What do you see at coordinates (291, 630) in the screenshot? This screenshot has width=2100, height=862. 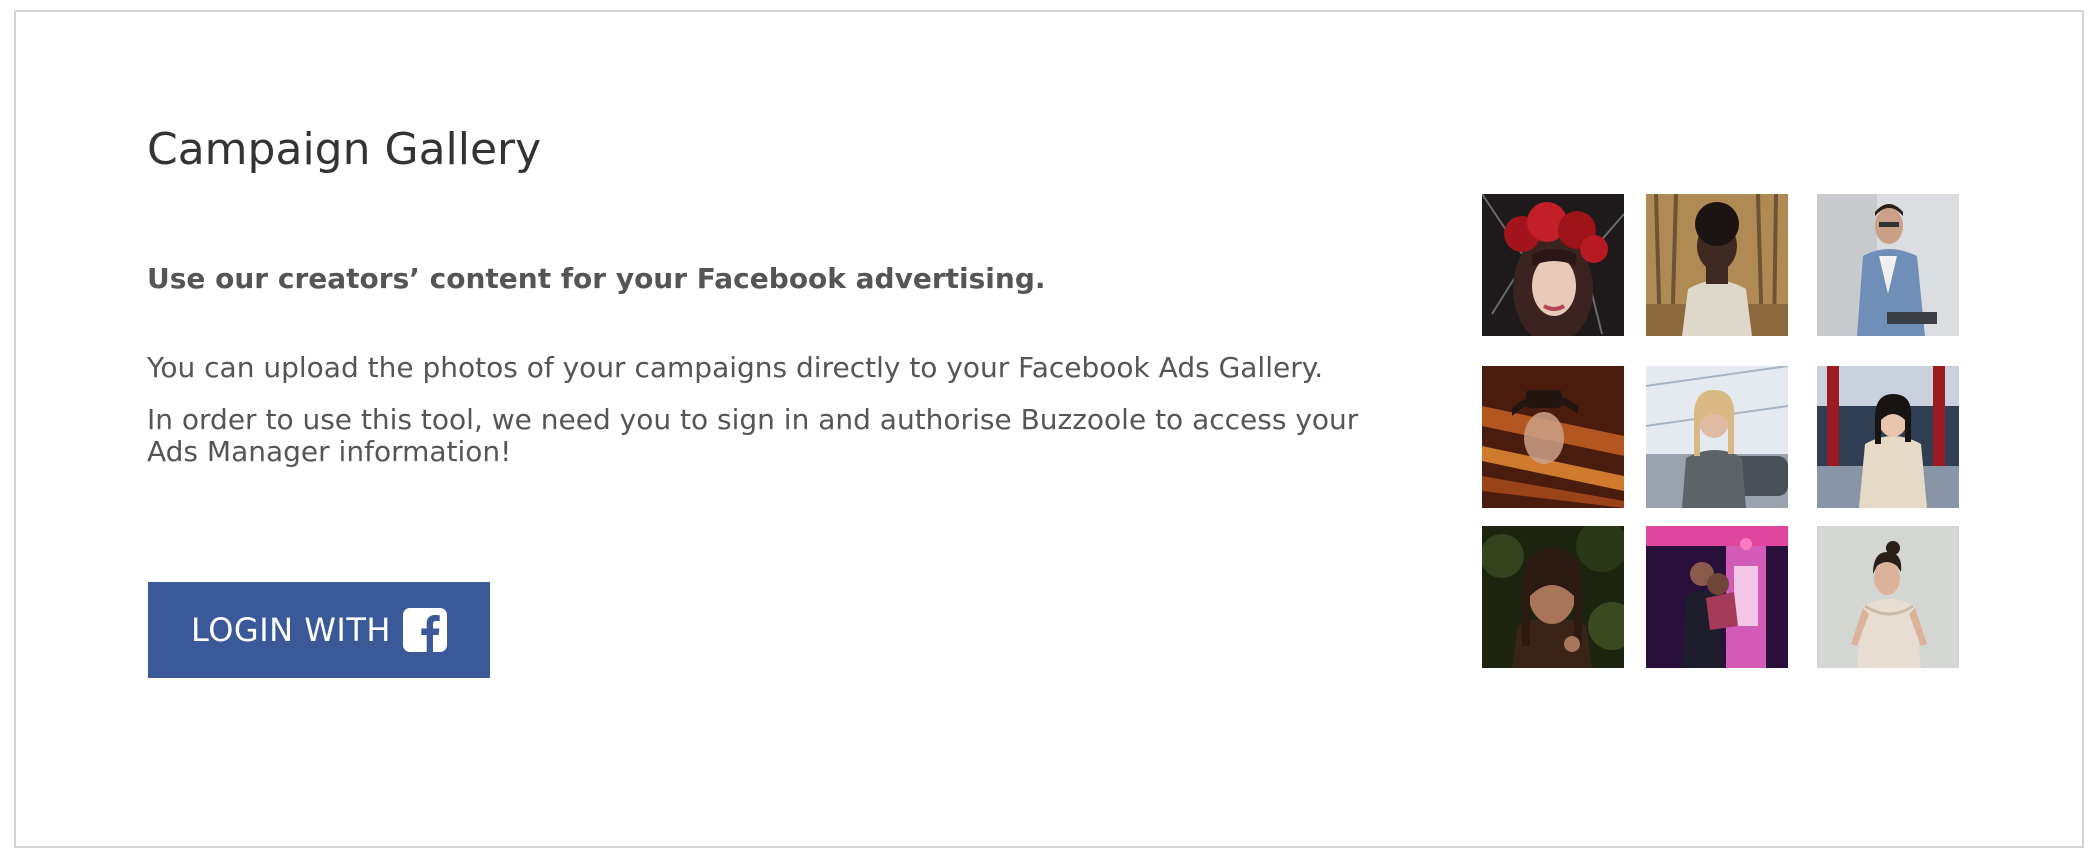 I see `login-button-label: LOGIN WITH` at bounding box center [291, 630].